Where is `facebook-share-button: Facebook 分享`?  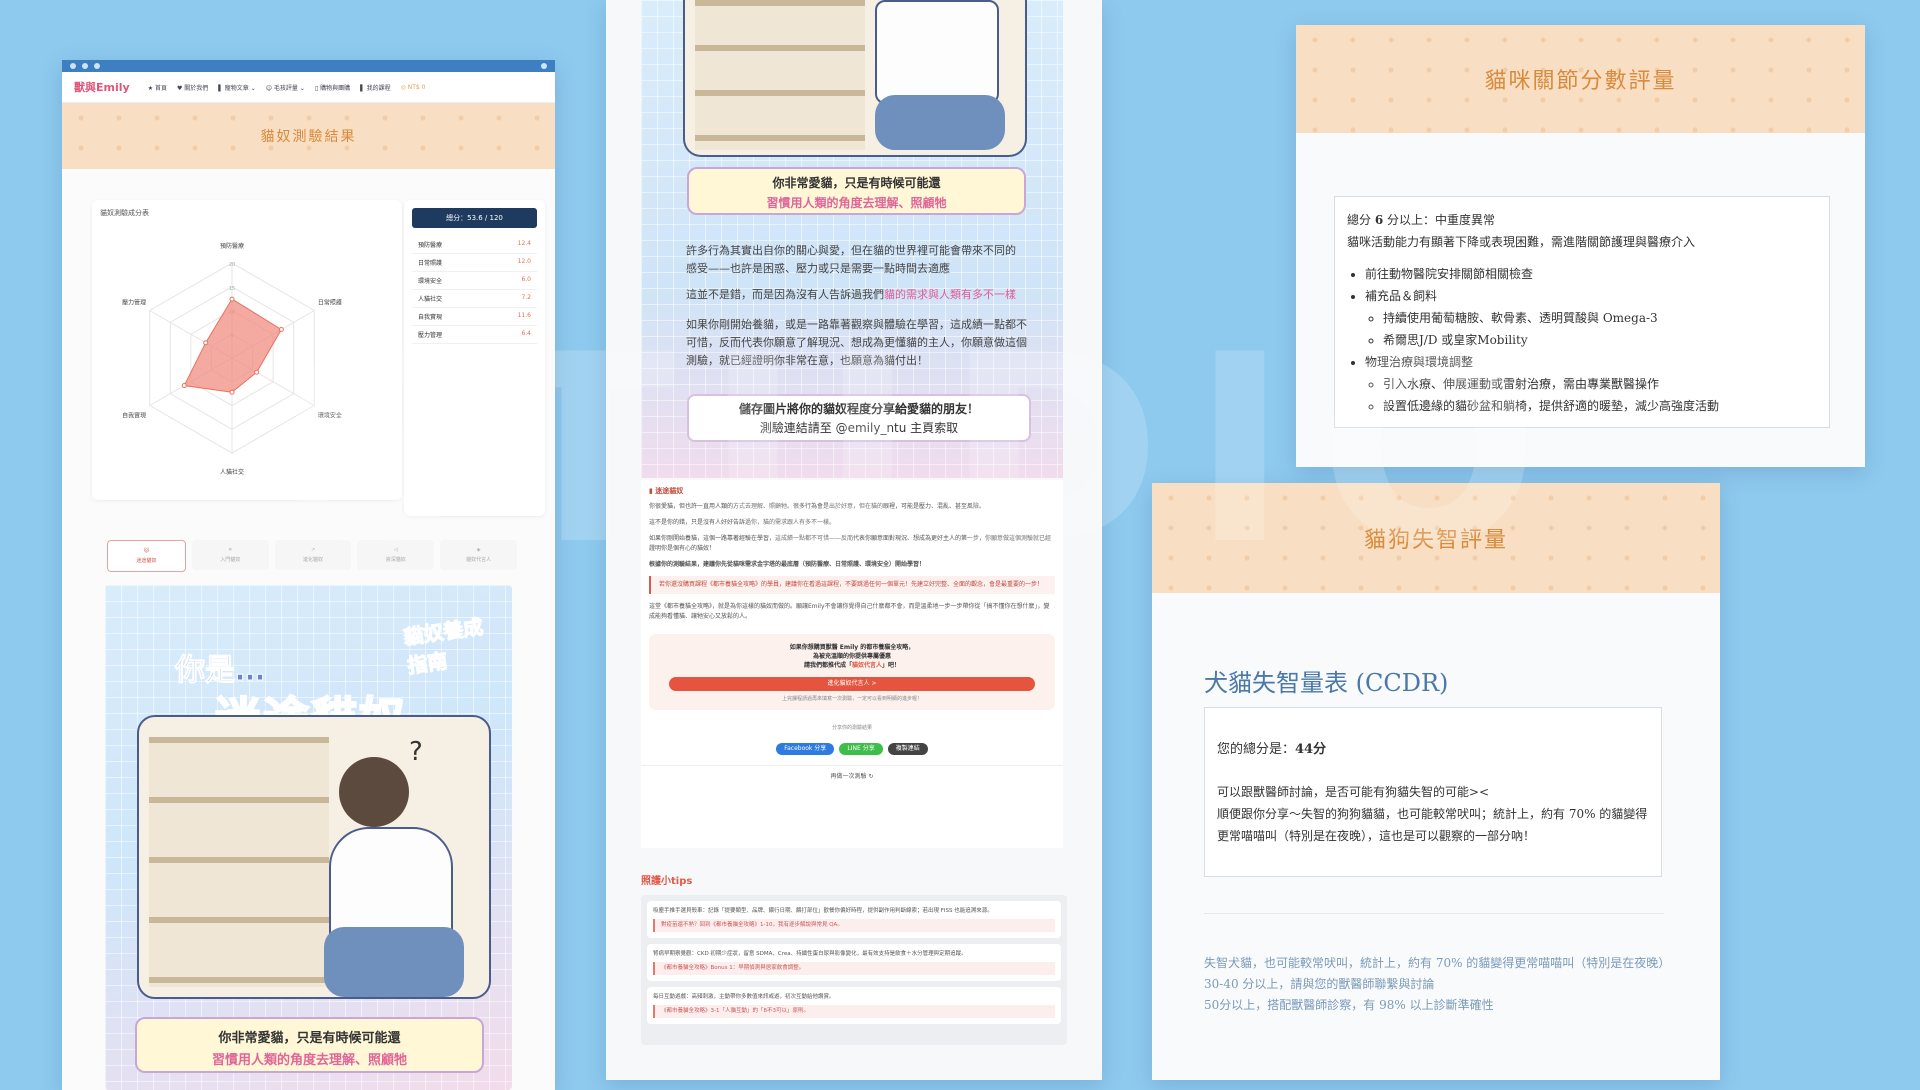 facebook-share-button: Facebook 分享 is located at coordinates (805, 749).